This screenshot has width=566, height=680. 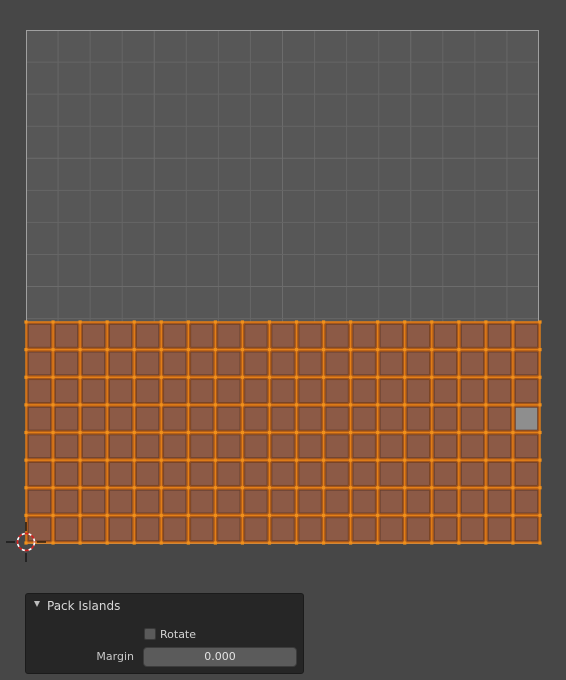 I want to click on panel-header: Pack Islands, so click(x=164, y=606).